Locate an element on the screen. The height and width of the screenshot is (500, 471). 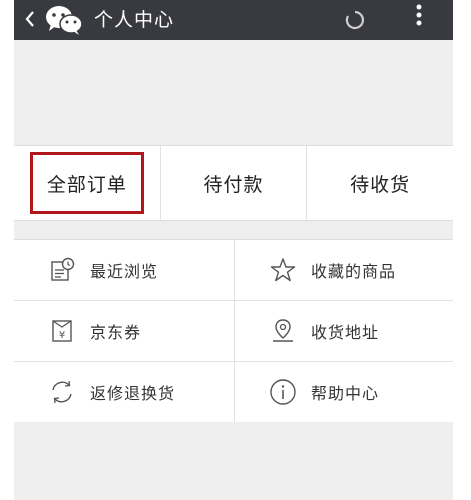
menu-item-address: 收货地址 is located at coordinates (344, 331).